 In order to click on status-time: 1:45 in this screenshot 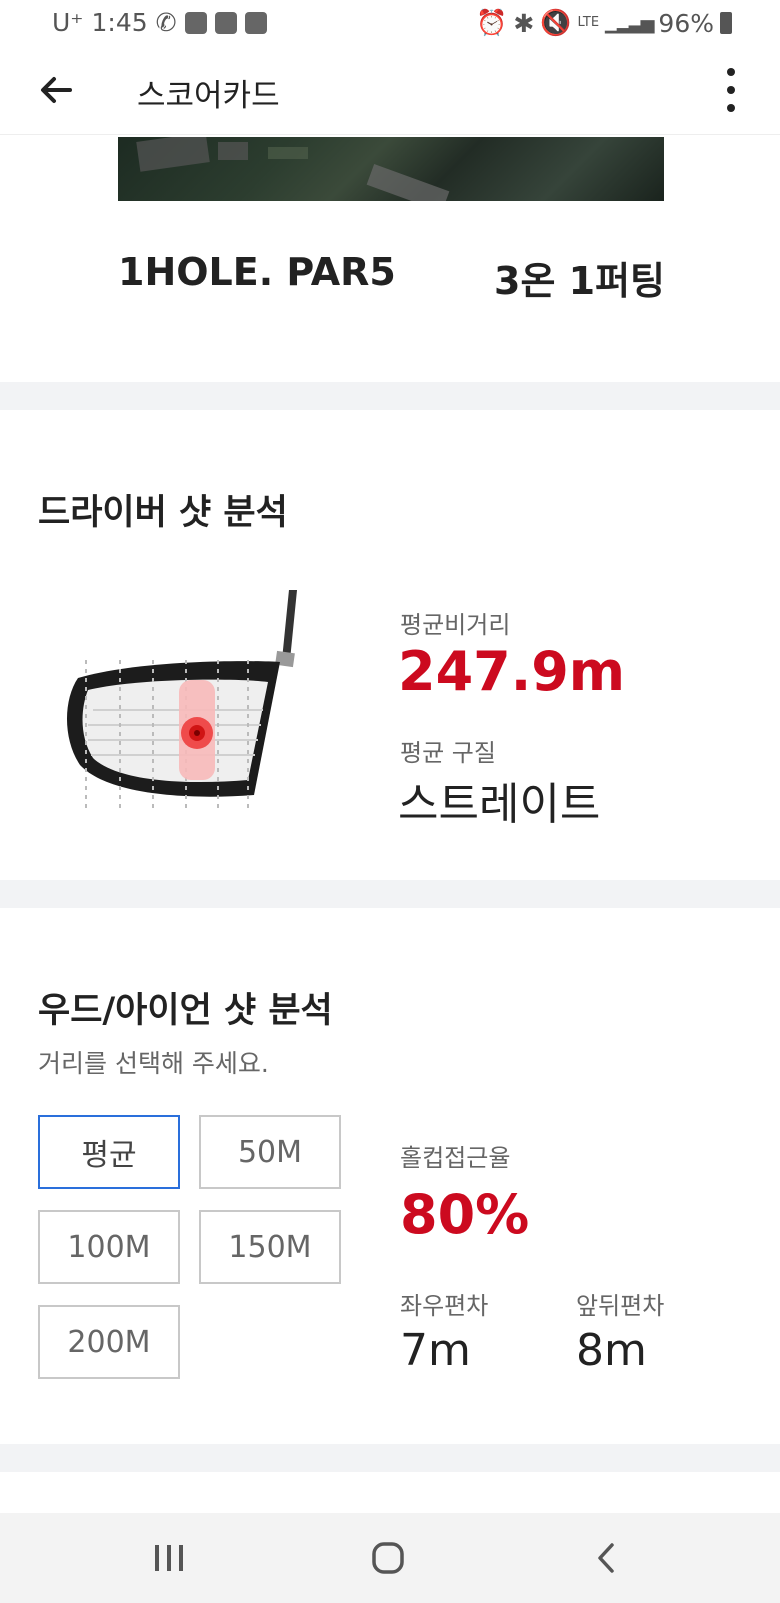, I will do `click(119, 22)`.